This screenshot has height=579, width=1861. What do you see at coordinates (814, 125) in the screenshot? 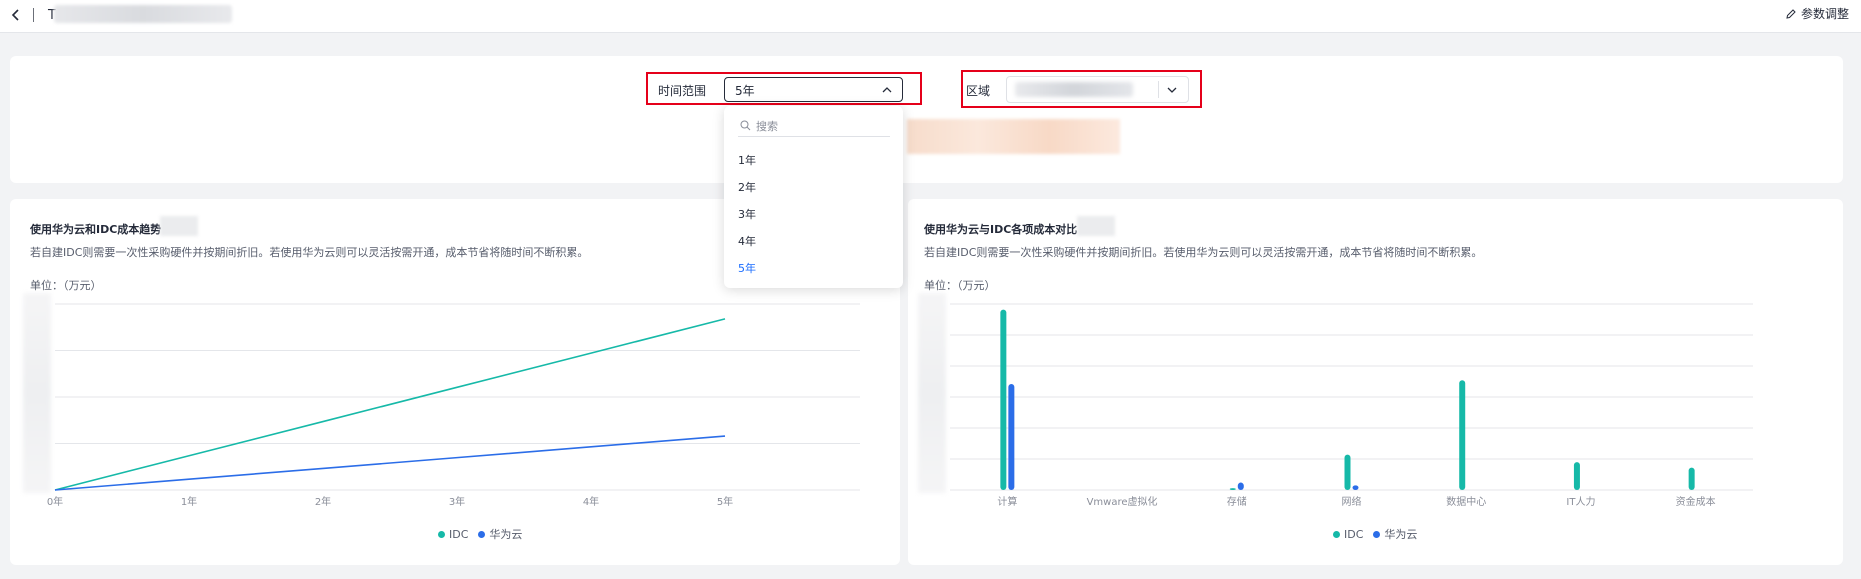
I see `dropdown-search-input: 搜索` at bounding box center [814, 125].